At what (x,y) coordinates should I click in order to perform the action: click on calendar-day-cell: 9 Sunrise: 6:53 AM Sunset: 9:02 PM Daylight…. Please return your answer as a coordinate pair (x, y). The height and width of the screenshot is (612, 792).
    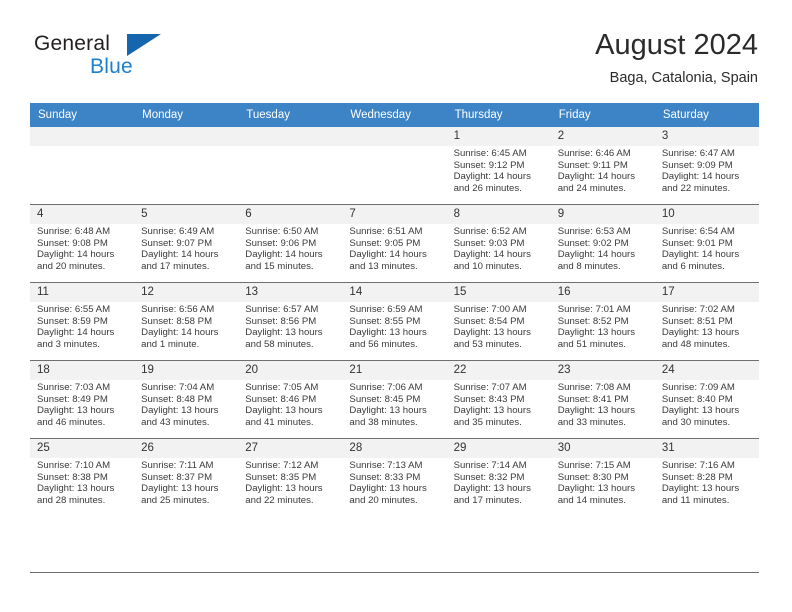
    Looking at the image, I should click on (602, 243).